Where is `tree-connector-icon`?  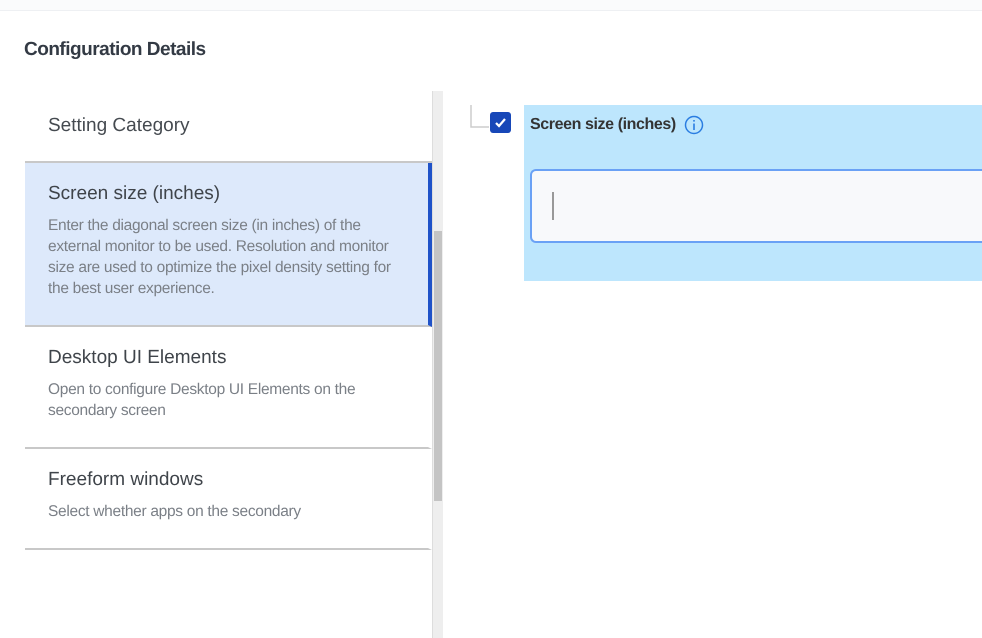
tree-connector-icon is located at coordinates (480, 117).